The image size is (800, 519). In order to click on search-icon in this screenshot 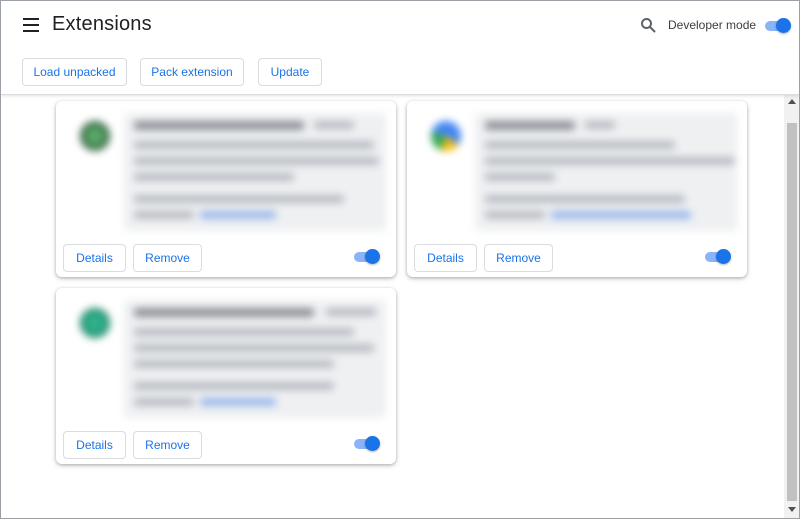, I will do `click(648, 25)`.